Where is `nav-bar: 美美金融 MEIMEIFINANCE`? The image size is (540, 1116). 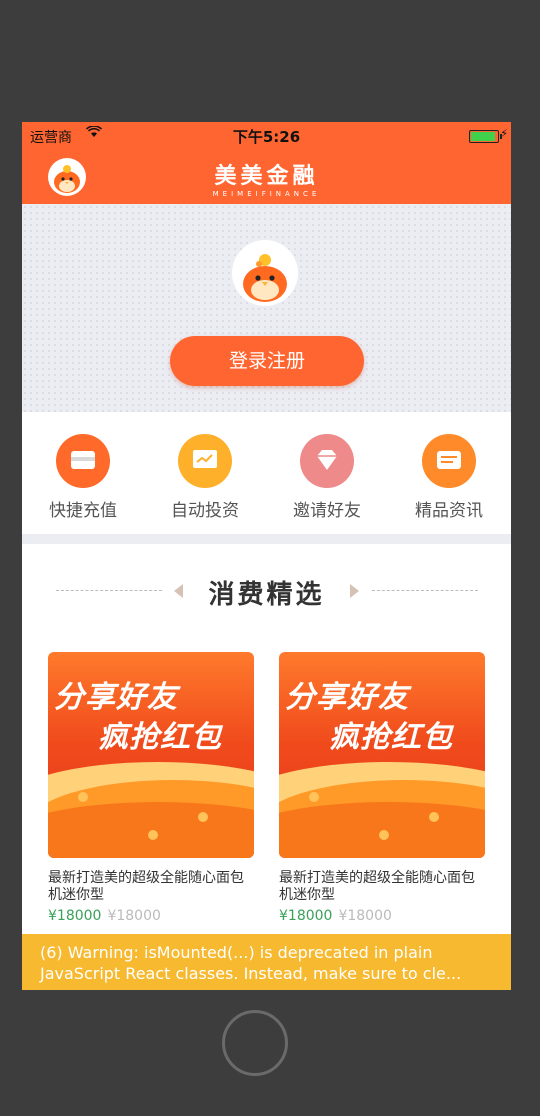 nav-bar: 美美金融 MEIMEIFINANCE is located at coordinates (266, 176).